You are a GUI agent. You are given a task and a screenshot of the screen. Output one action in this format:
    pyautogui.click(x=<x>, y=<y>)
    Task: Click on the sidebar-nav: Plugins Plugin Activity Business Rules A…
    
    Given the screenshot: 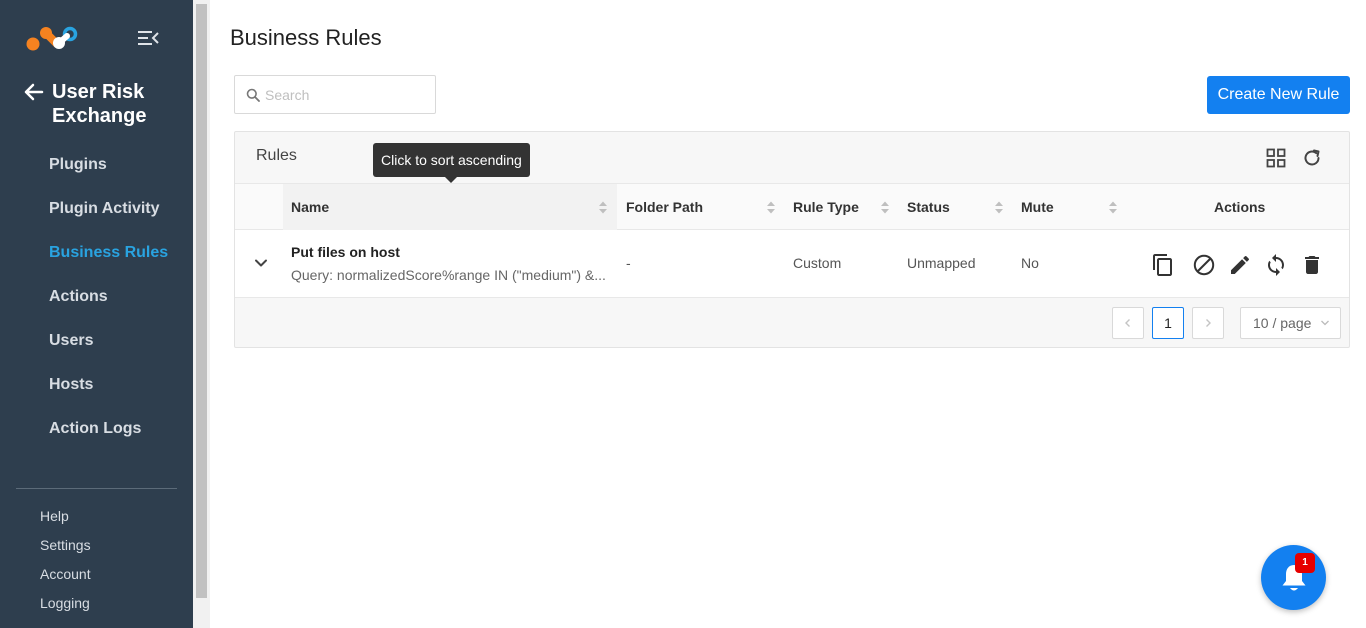 What is the action you would take?
    pyautogui.click(x=96, y=297)
    